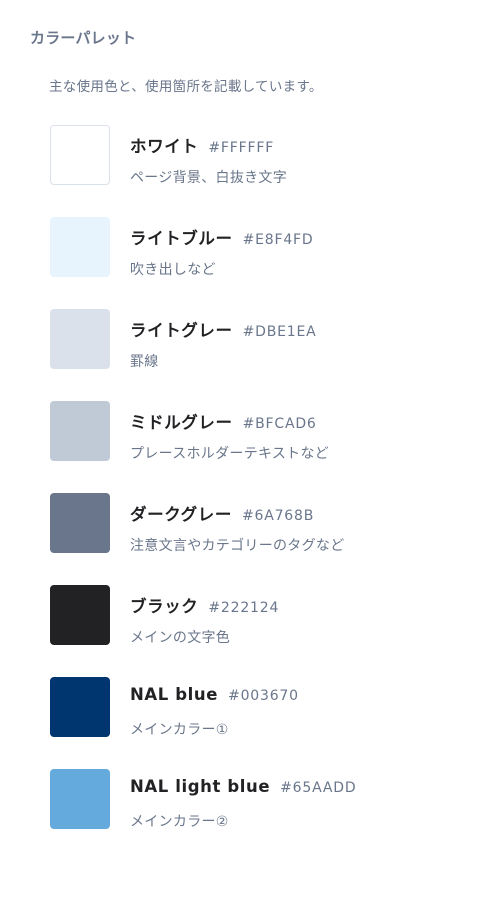 This screenshot has width=500, height=908. Describe the element at coordinates (263, 696) in the screenshot. I see `color-hex: #003670` at that location.